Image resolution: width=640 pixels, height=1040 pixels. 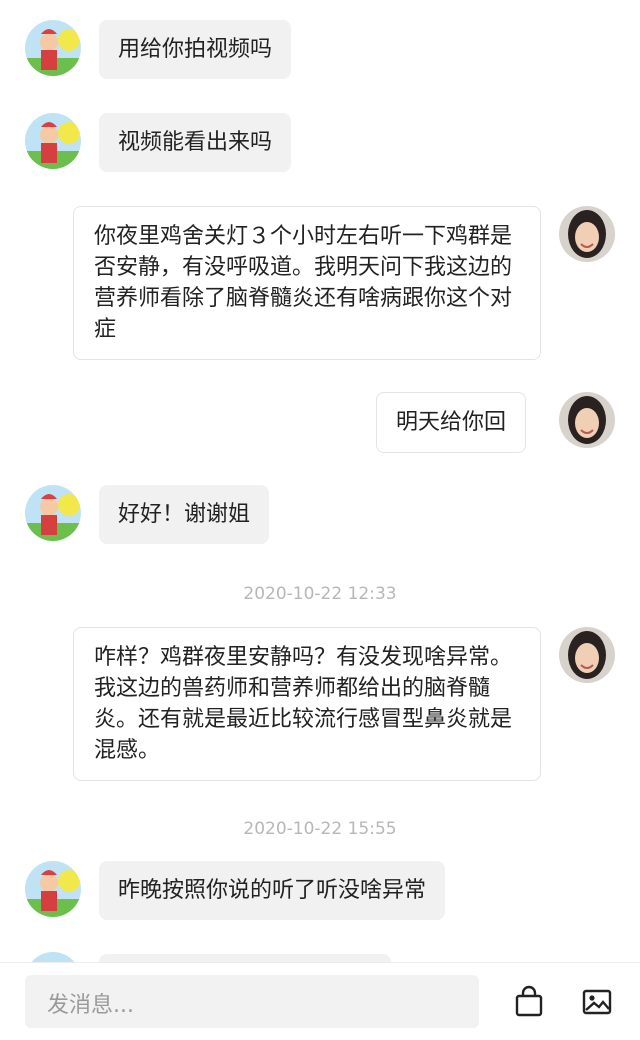 I want to click on message-bubble: 昨晚按照你说的听了听没啥异常, so click(x=272, y=890).